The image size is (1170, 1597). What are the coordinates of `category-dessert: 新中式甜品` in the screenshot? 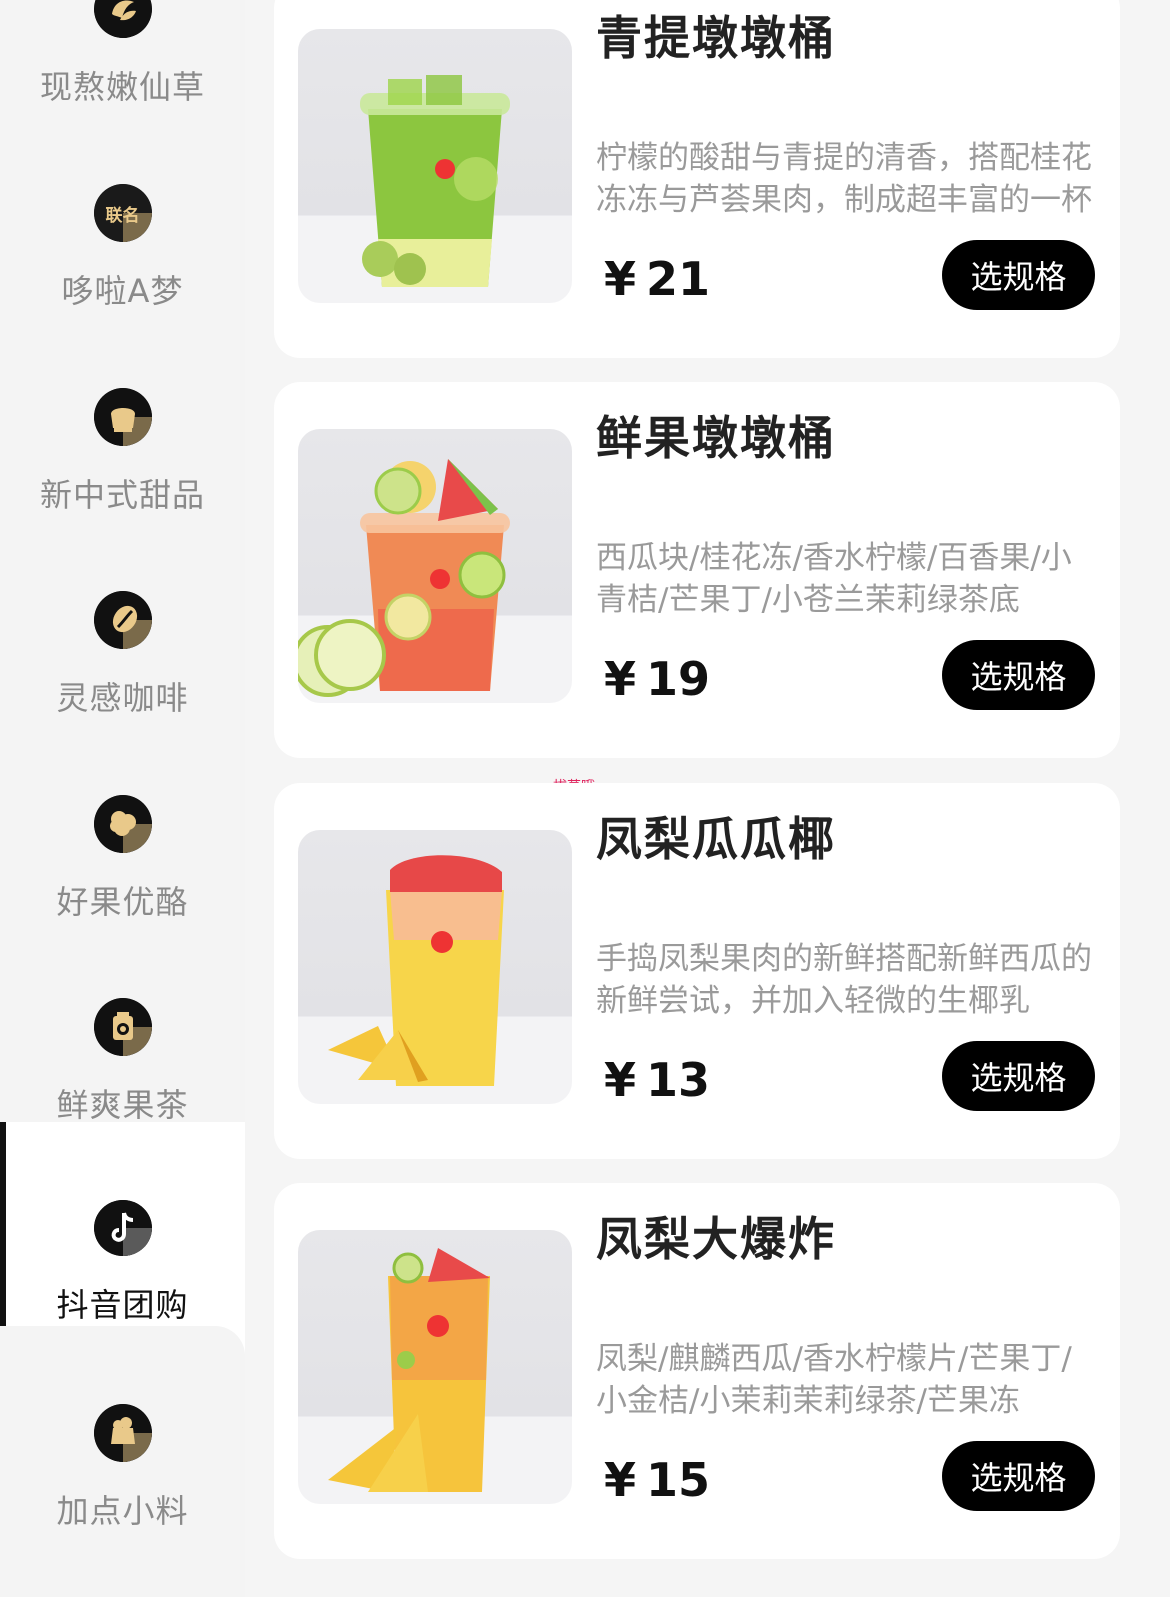 It's located at (122, 490).